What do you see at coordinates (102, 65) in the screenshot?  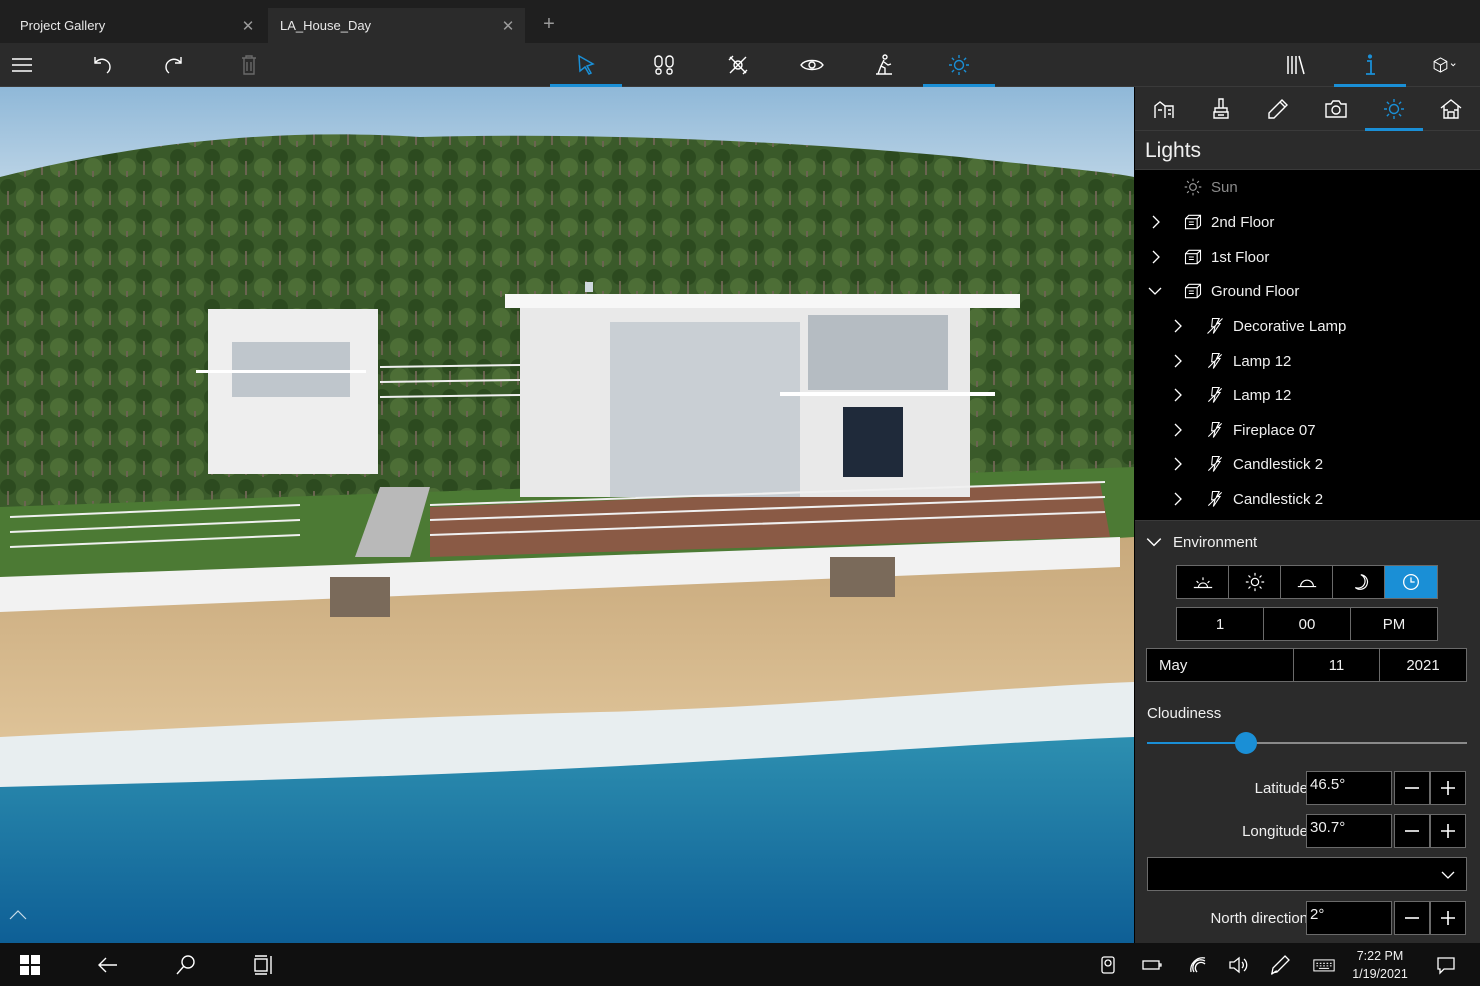 I see `undo-button` at bounding box center [102, 65].